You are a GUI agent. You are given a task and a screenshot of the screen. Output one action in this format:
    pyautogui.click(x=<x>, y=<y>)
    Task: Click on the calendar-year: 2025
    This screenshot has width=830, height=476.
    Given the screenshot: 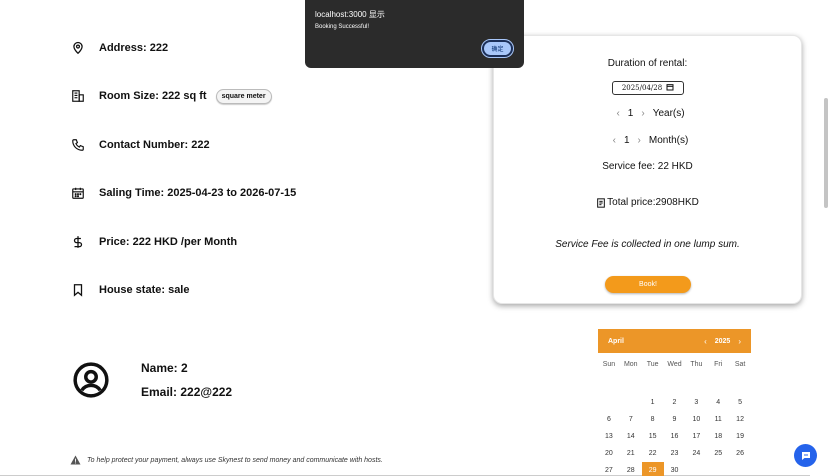 What is the action you would take?
    pyautogui.click(x=722, y=341)
    